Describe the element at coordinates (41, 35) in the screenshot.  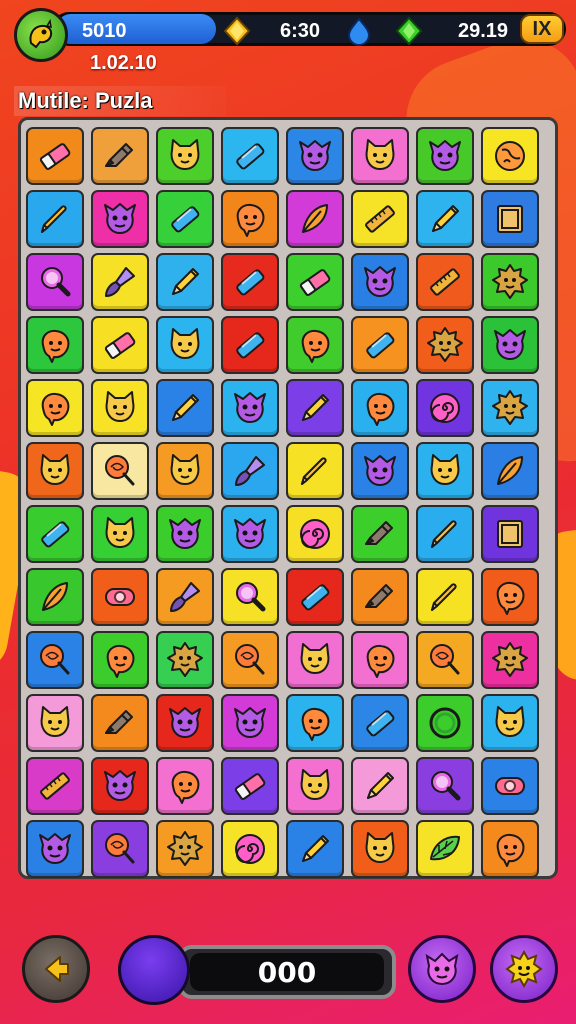
I see `player-avatar` at that location.